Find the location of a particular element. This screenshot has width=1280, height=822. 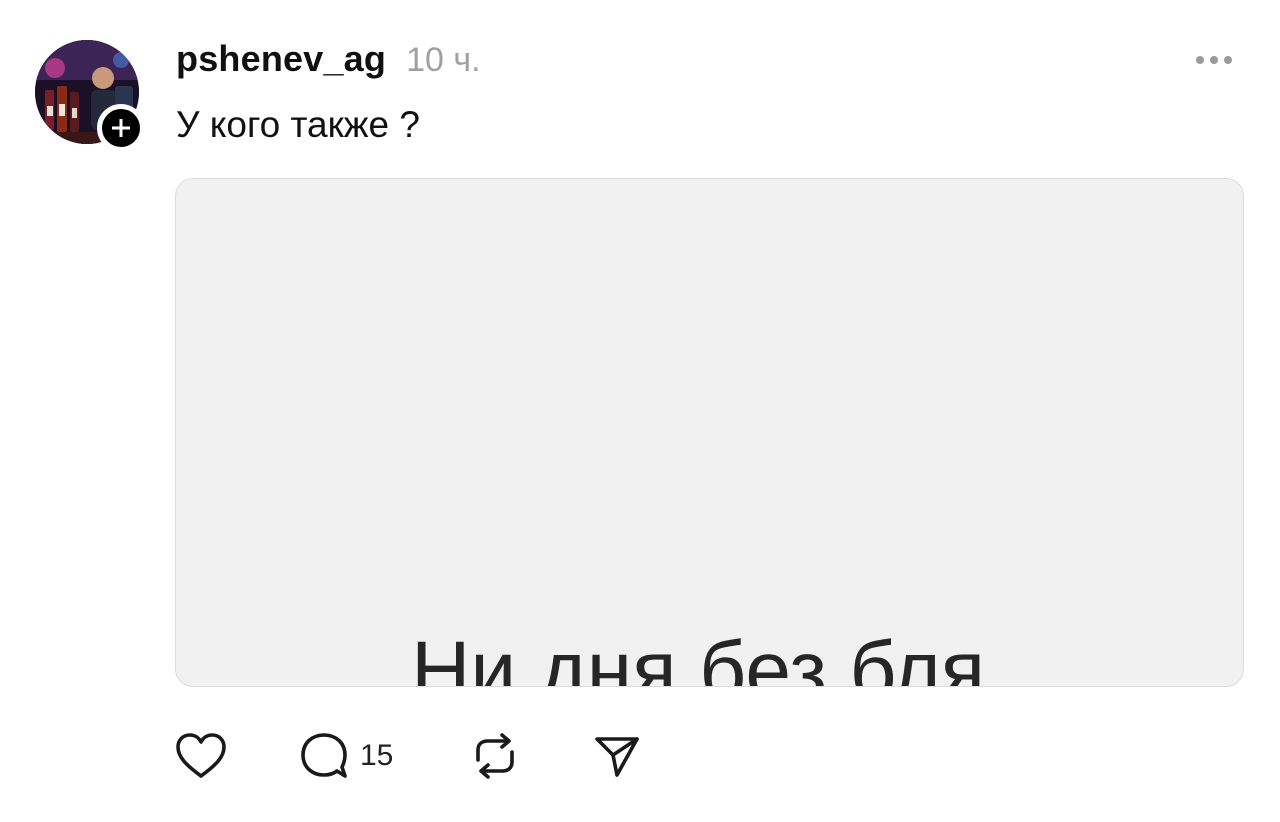

heart-icon is located at coordinates (201, 755).